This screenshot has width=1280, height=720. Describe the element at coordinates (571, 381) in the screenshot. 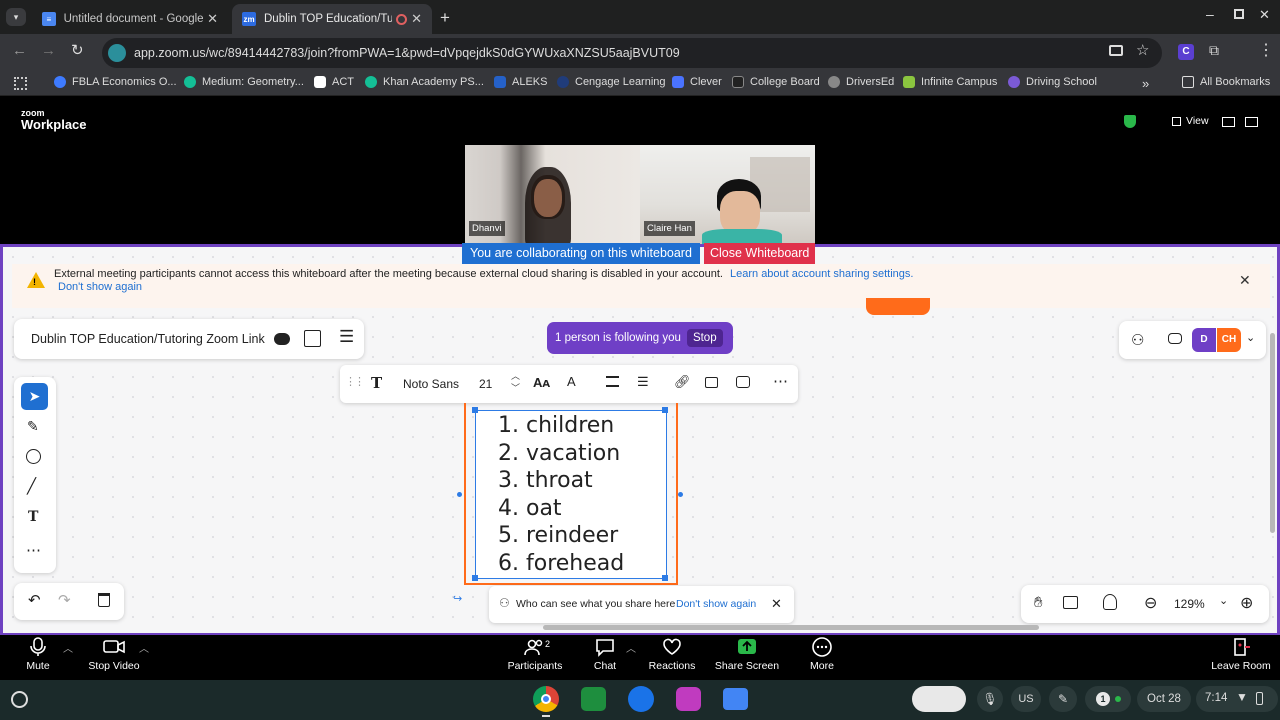

I see `text-color-icon: A` at that location.